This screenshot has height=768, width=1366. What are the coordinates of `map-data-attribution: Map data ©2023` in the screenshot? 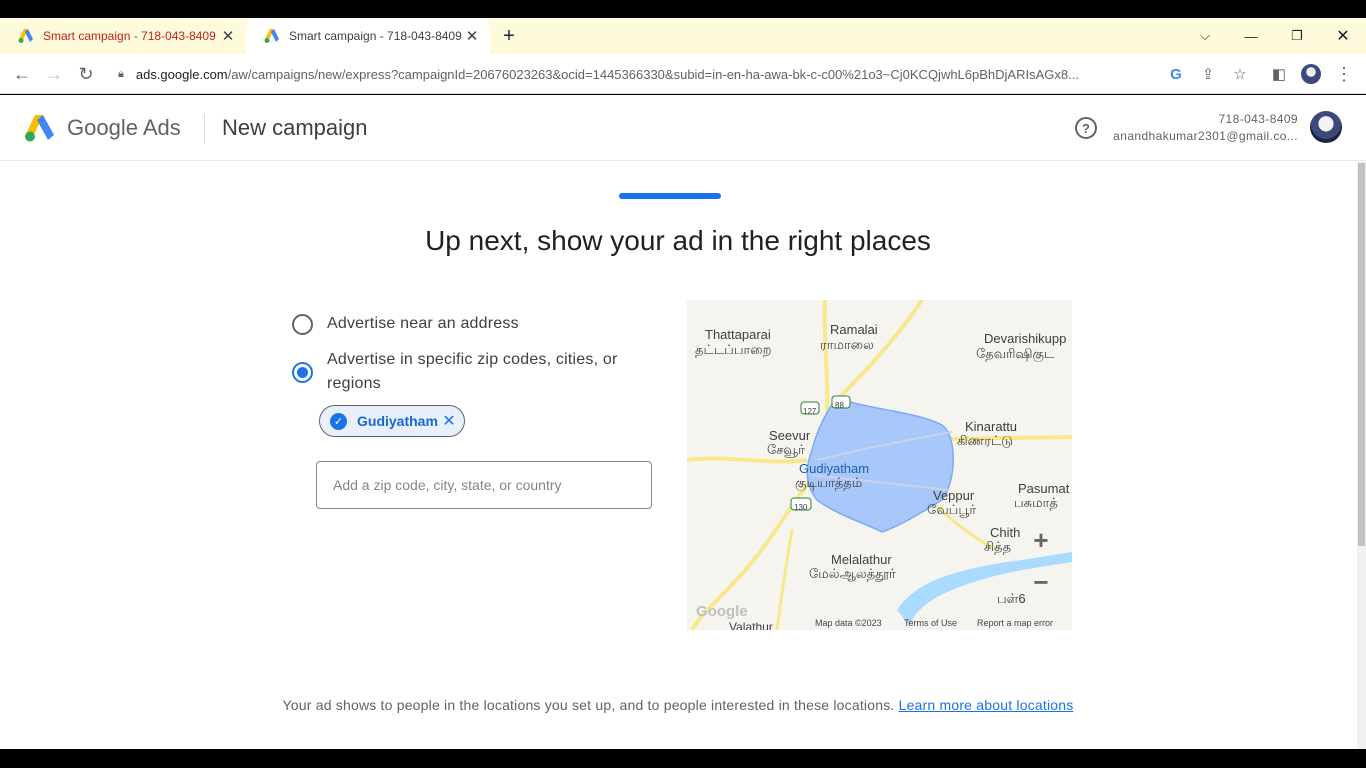 It's located at (848, 623).